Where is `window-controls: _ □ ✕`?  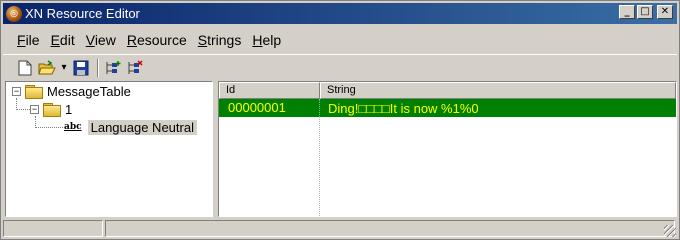
window-controls: _ □ ✕ is located at coordinates (646, 12).